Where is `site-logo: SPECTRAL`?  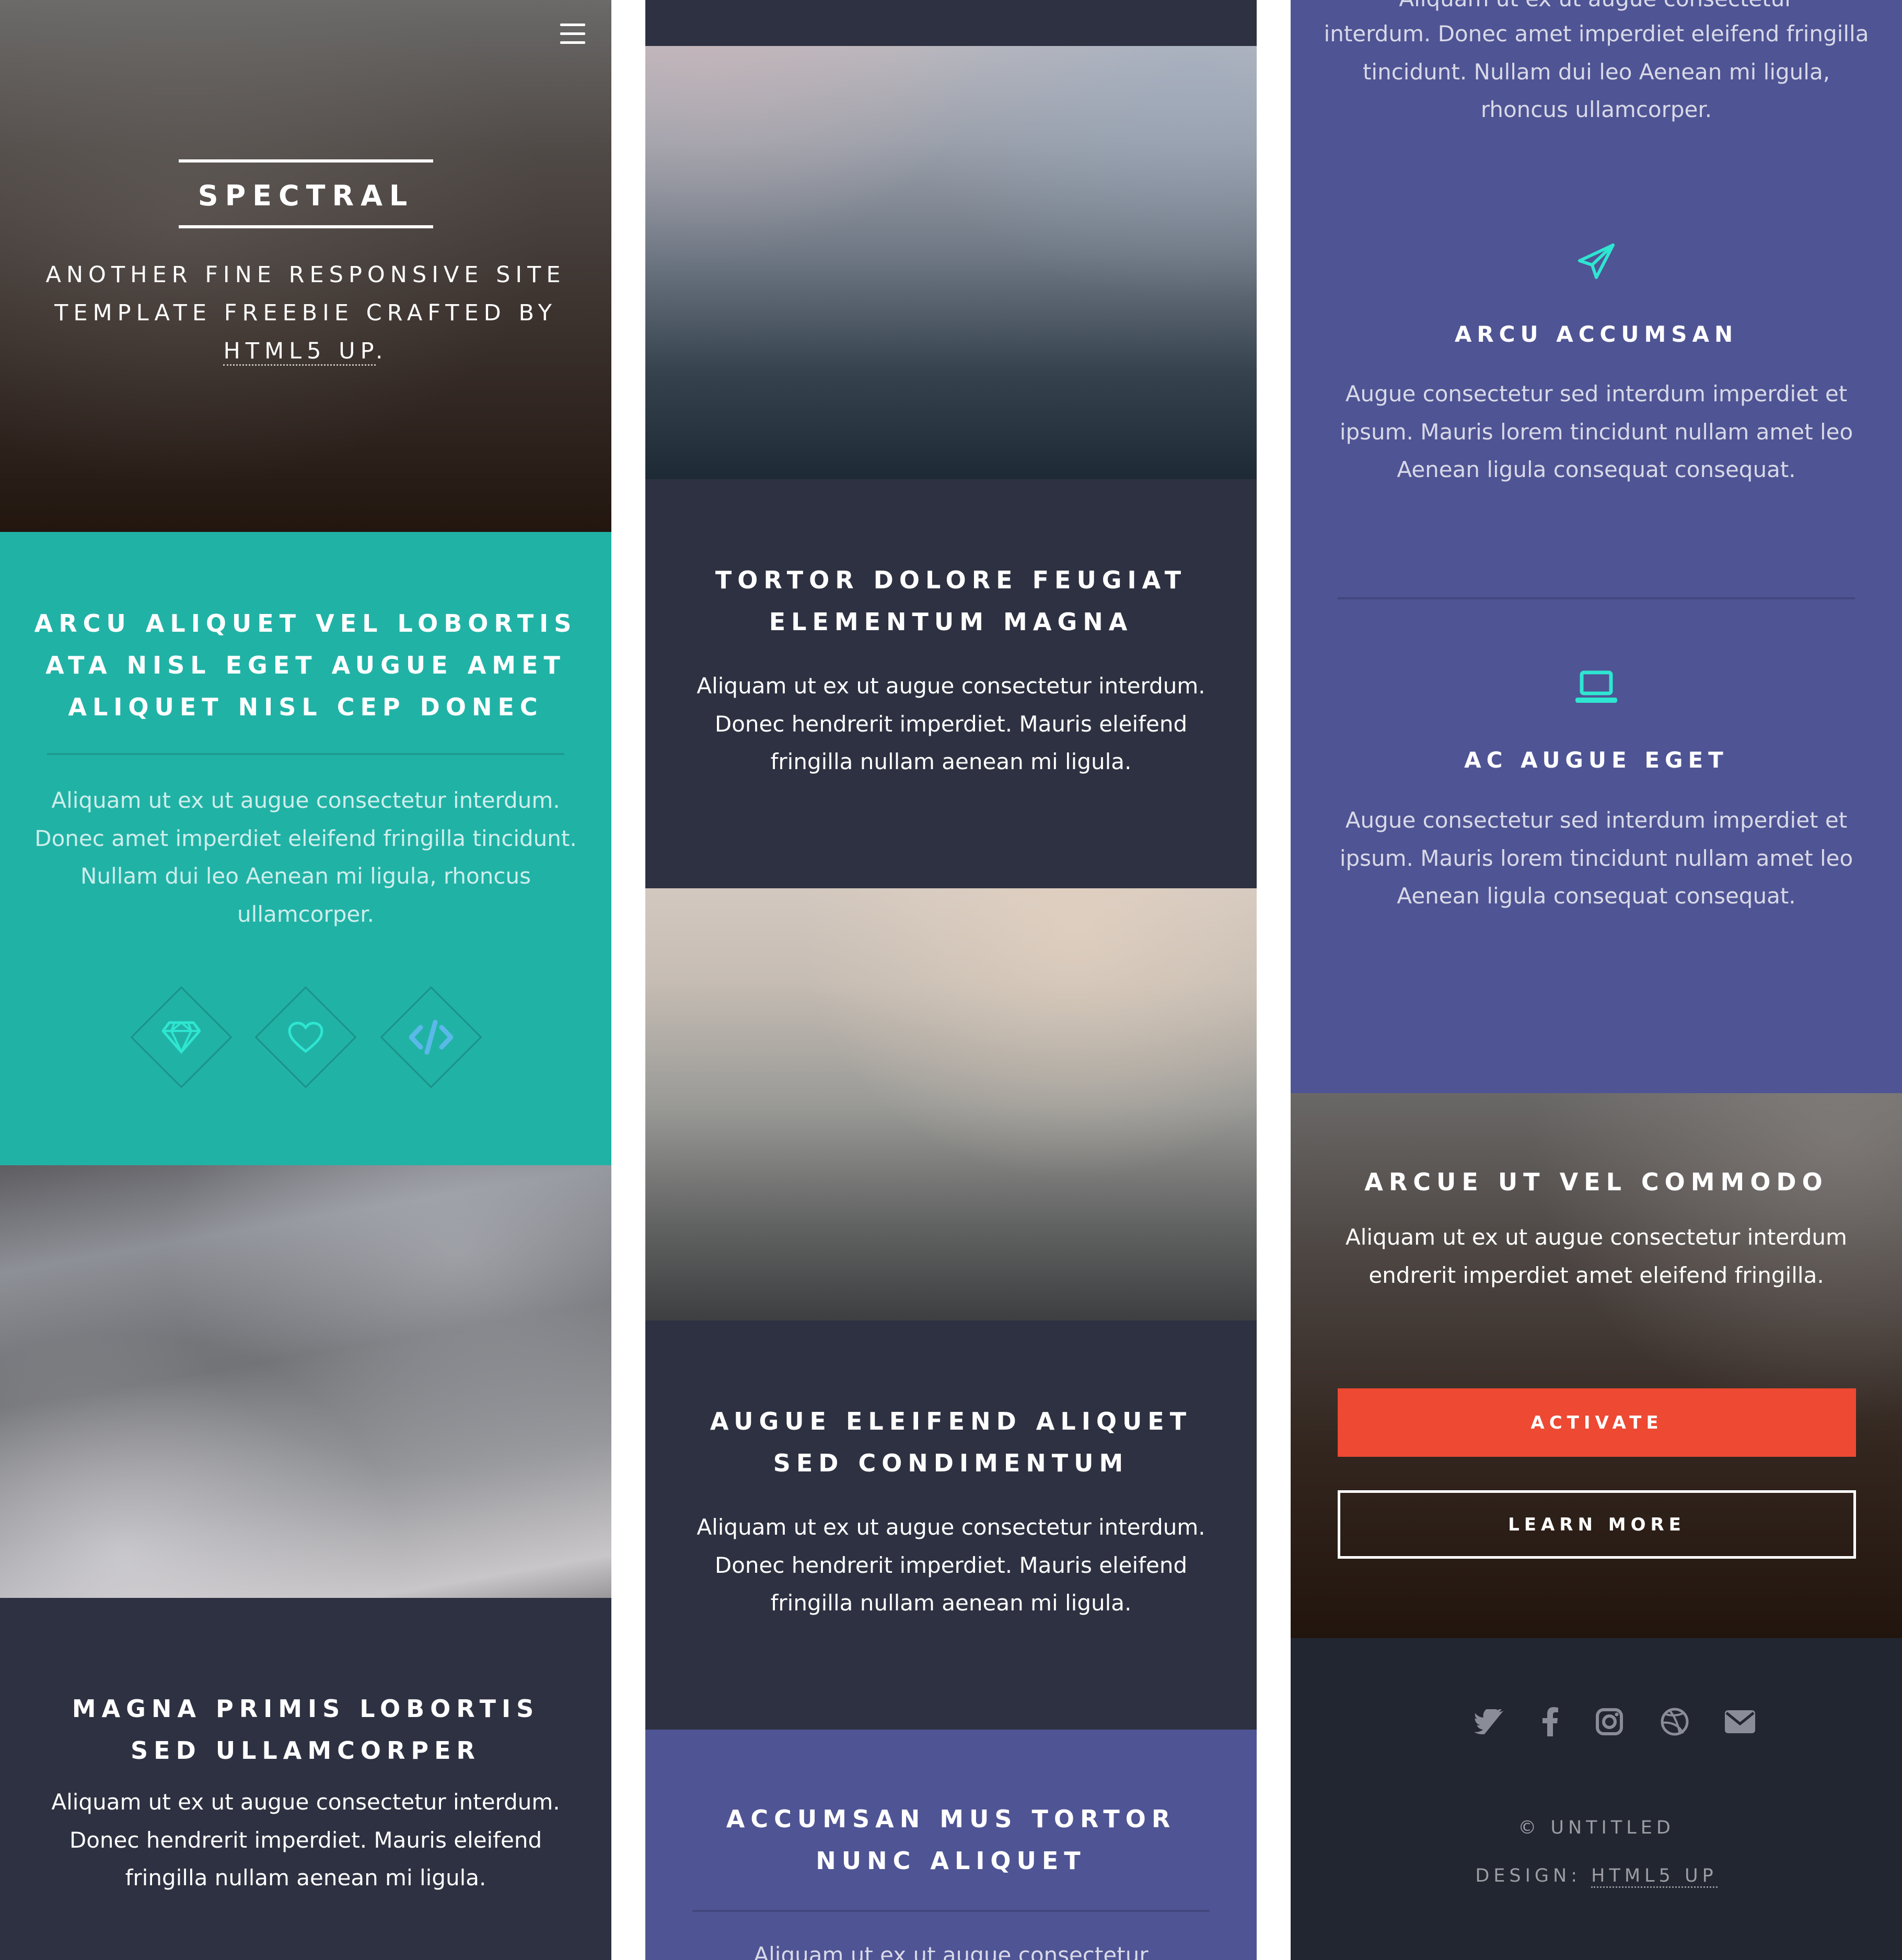 site-logo: SPECTRAL is located at coordinates (306, 193).